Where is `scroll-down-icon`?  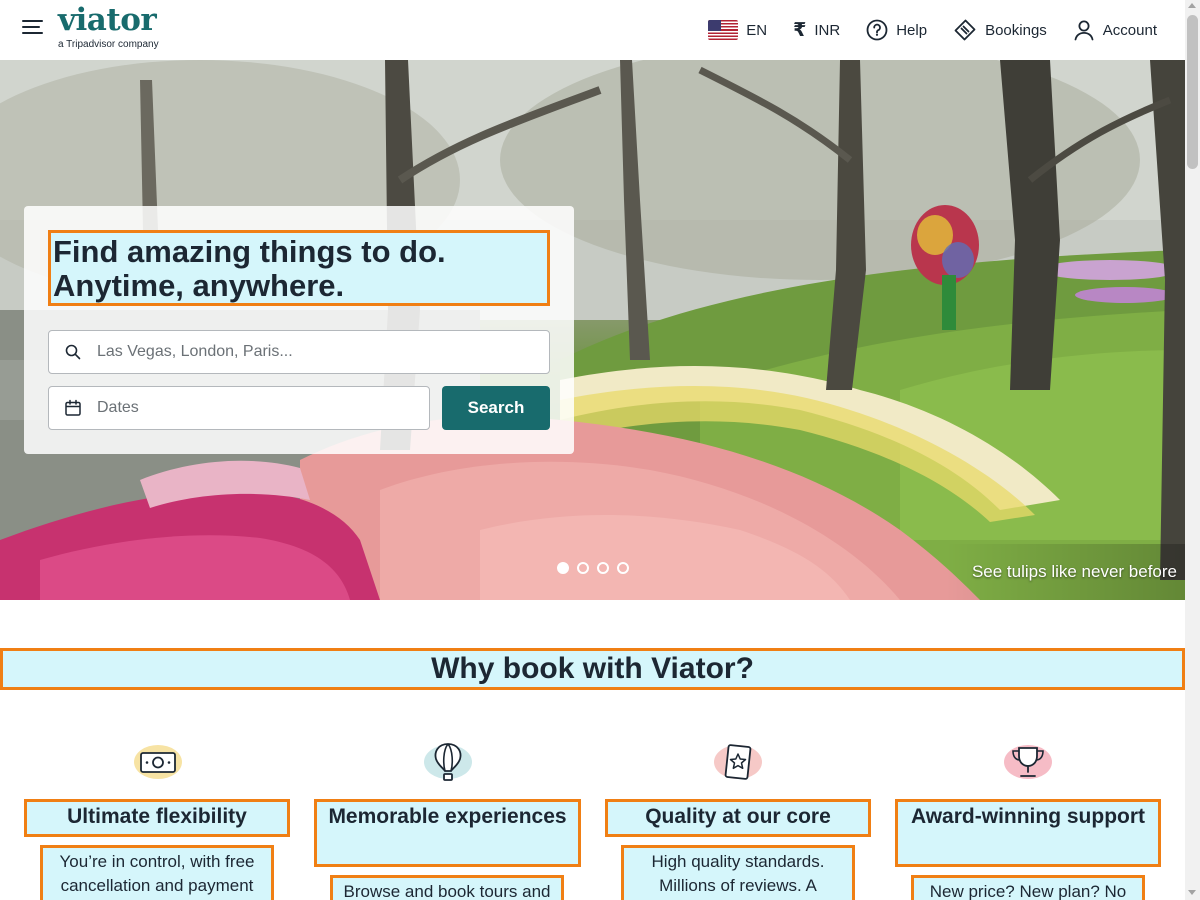
scroll-down-icon is located at coordinates (1192, 892).